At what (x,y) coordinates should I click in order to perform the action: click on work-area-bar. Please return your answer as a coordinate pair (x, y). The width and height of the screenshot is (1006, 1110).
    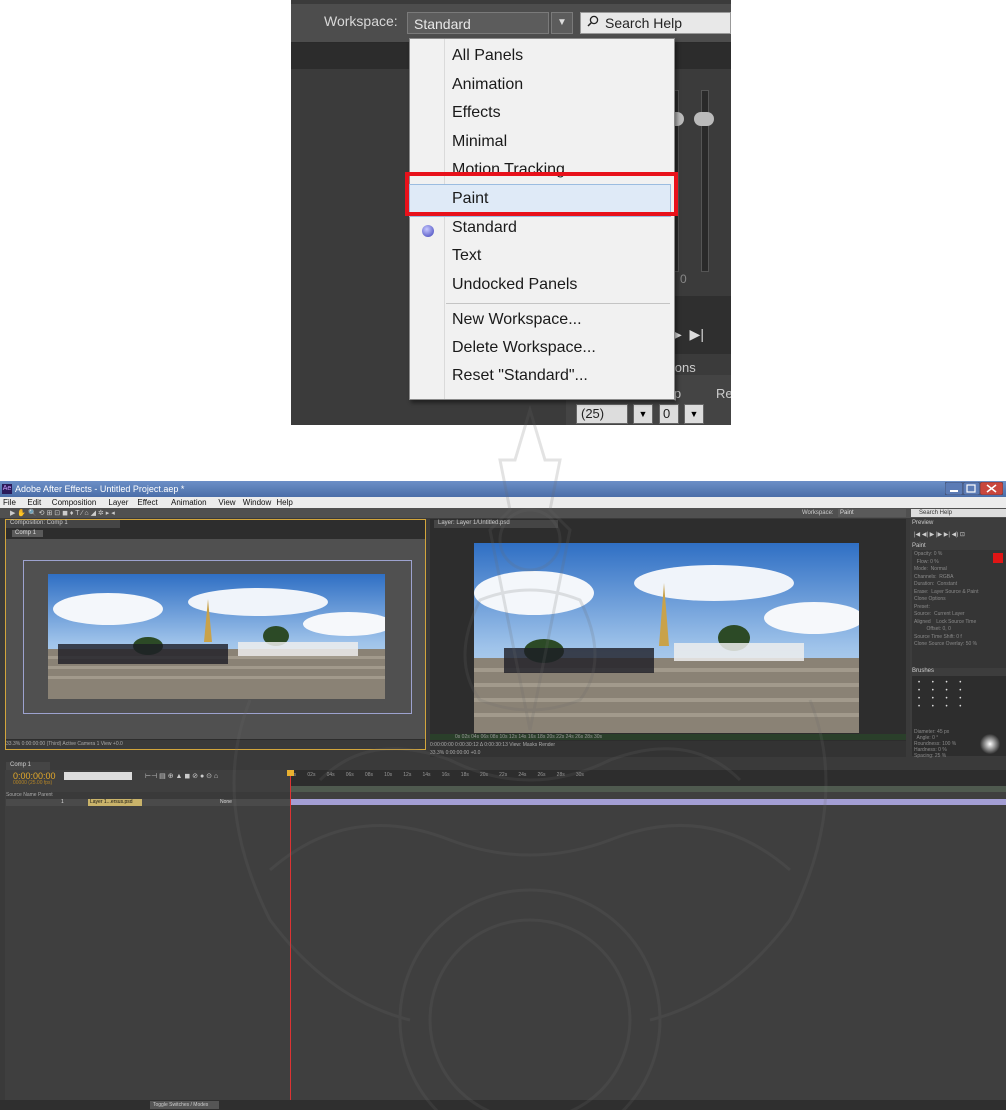
    Looking at the image, I should click on (648, 789).